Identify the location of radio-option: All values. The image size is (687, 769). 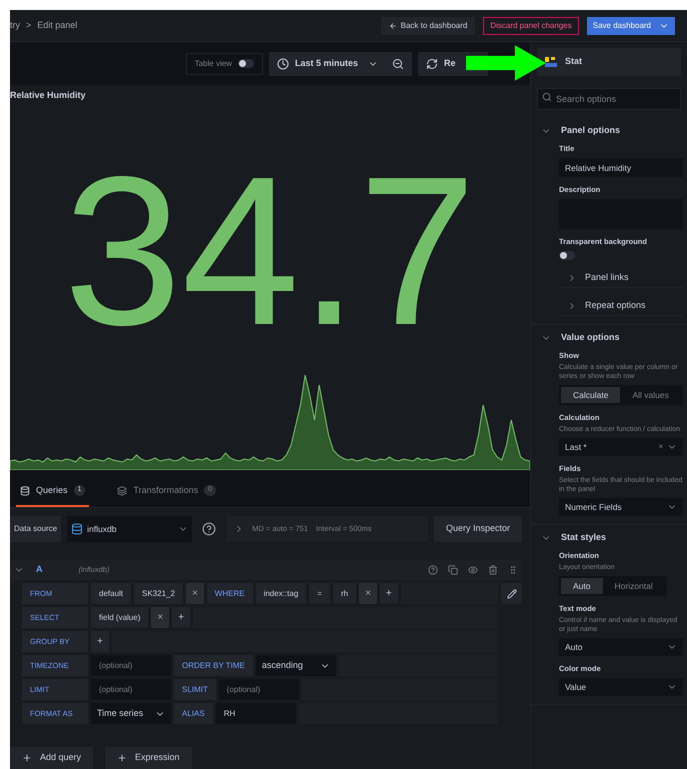
(650, 395).